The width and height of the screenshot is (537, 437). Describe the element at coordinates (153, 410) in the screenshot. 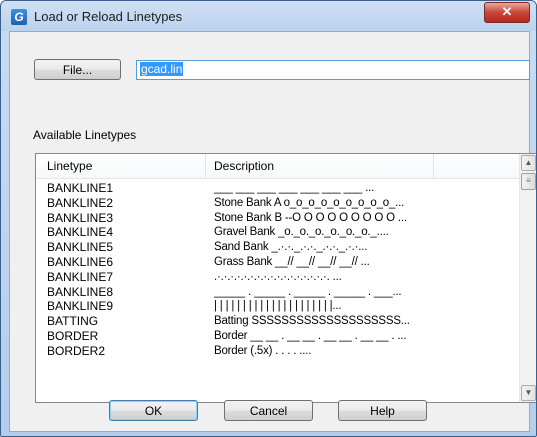

I see `ok-button: OK` at that location.